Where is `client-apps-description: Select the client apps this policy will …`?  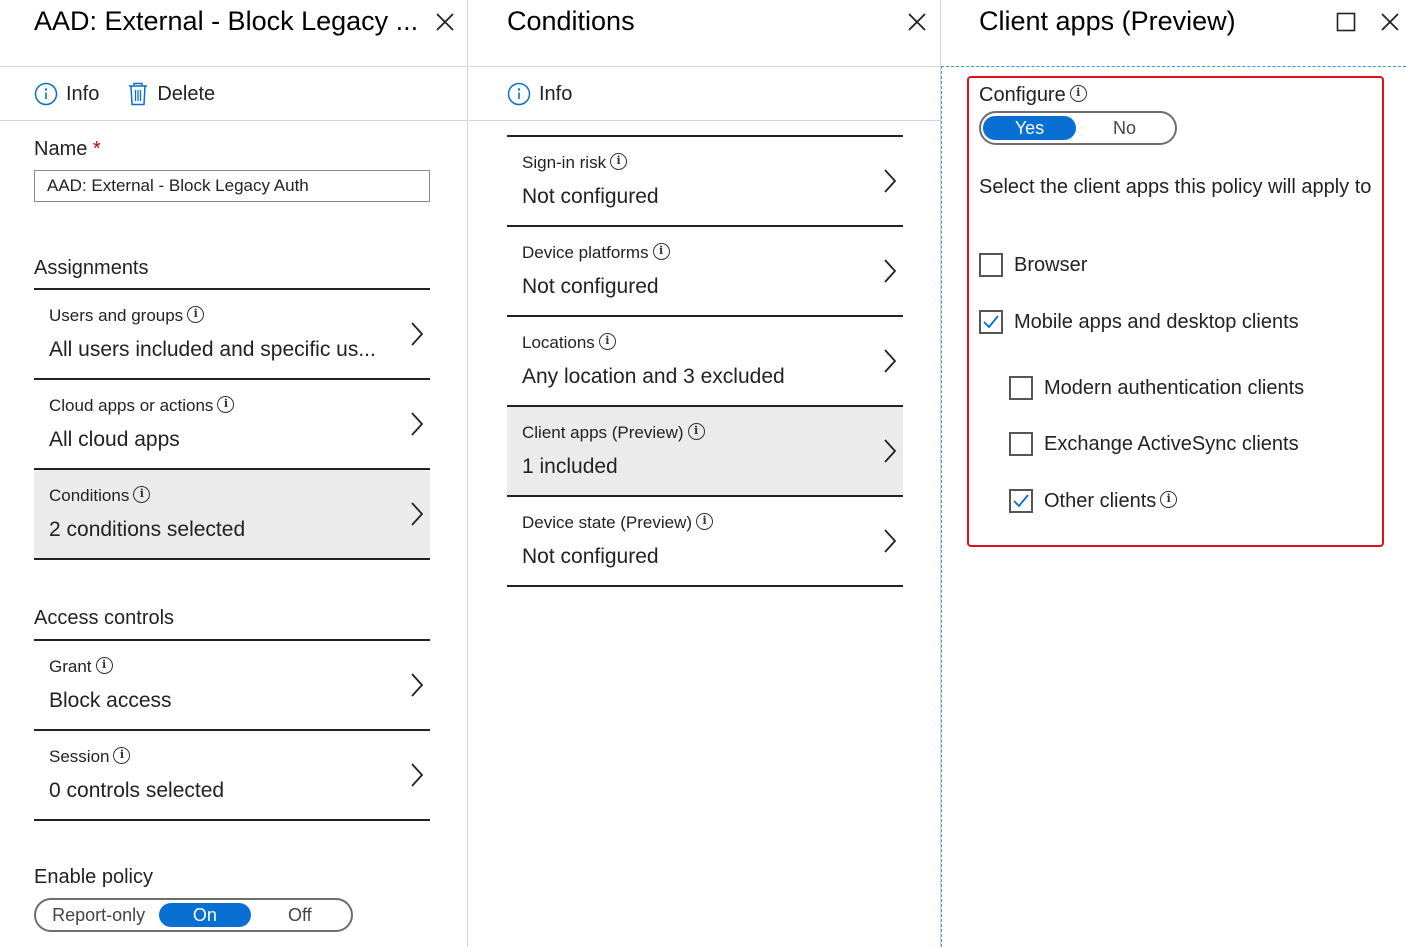 client-apps-description: Select the client apps this policy will … is located at coordinates (1175, 187).